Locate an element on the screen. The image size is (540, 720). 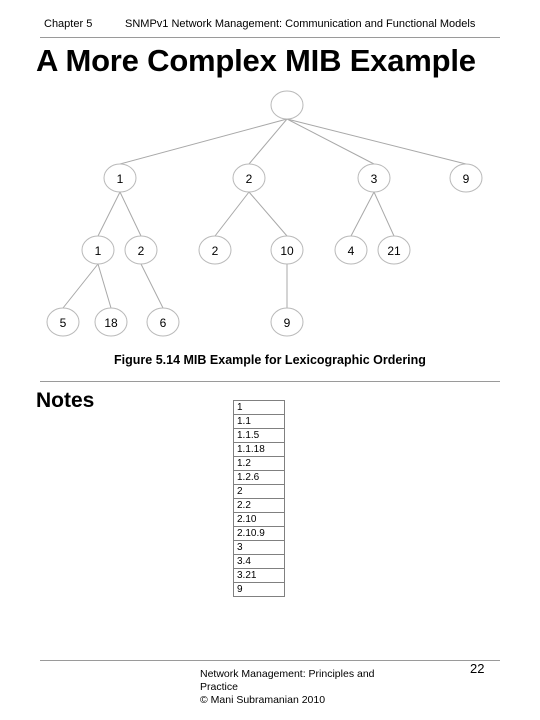
oid-cell: 1 is located at coordinates (259, 407).